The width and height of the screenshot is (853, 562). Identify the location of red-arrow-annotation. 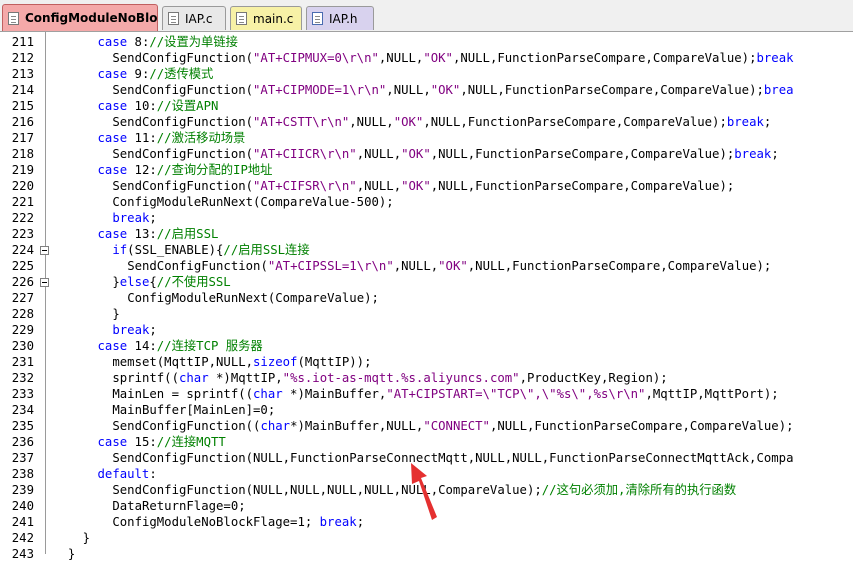
(424, 491).